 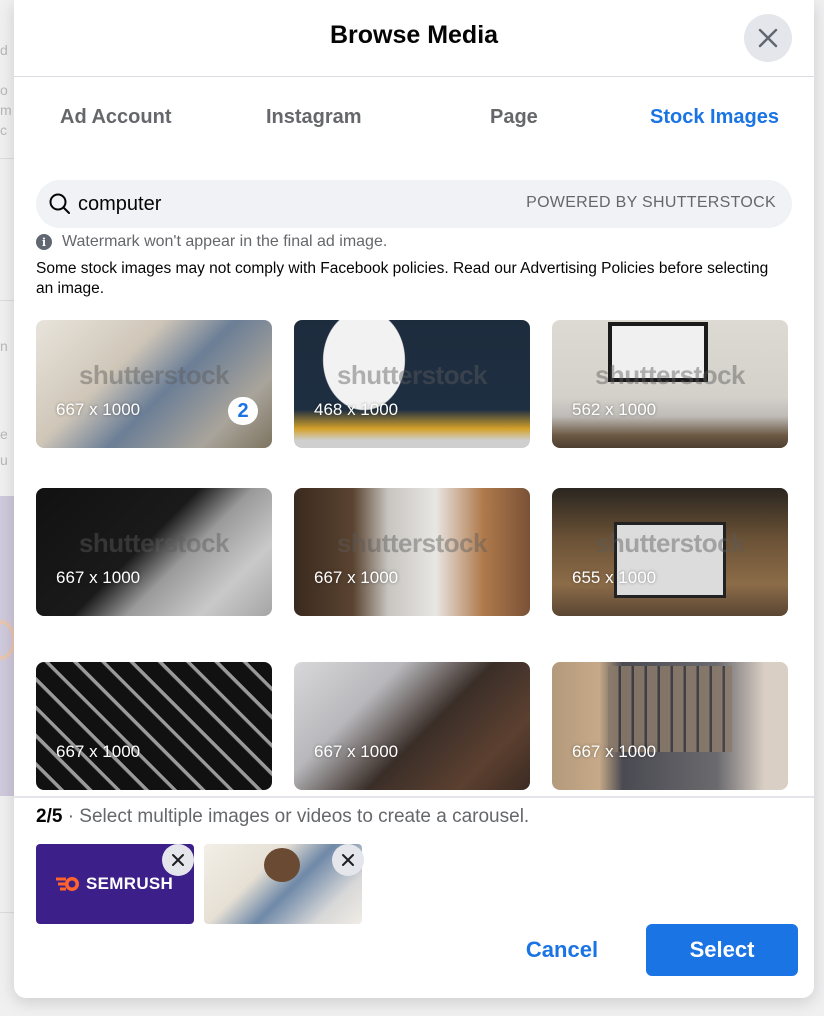 I want to click on source-tabs: Ad Account Instagram Page Stock Images, so click(x=414, y=120).